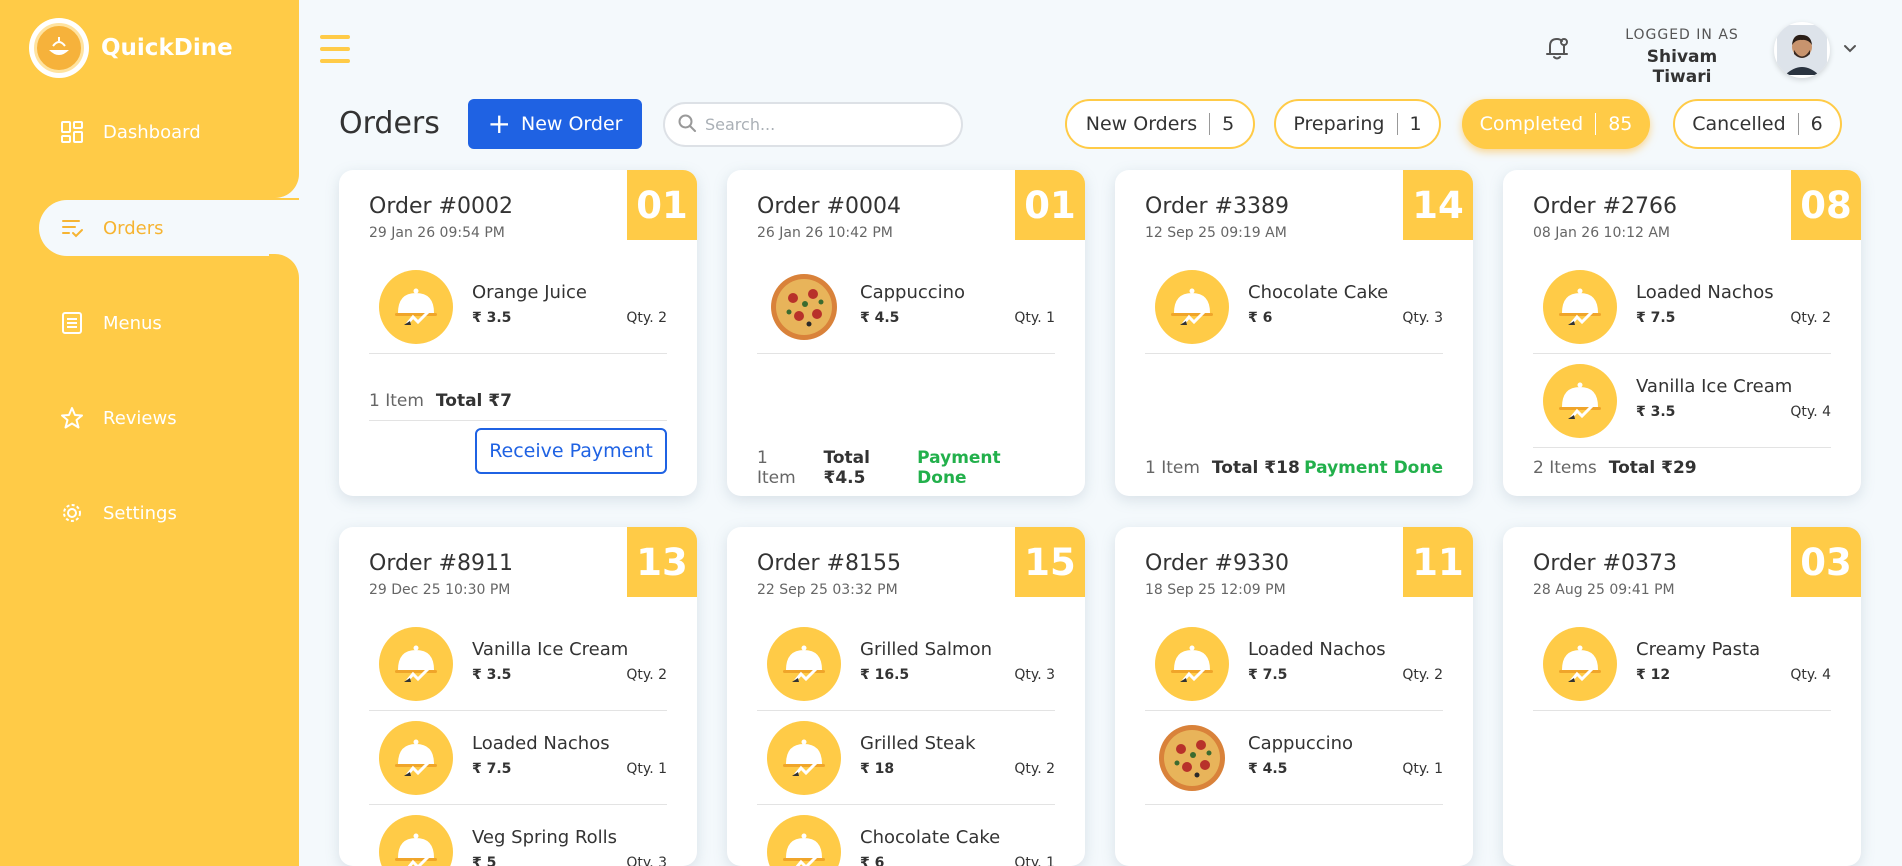  Describe the element at coordinates (571, 124) in the screenshot. I see `new-order-label: New Order` at that location.